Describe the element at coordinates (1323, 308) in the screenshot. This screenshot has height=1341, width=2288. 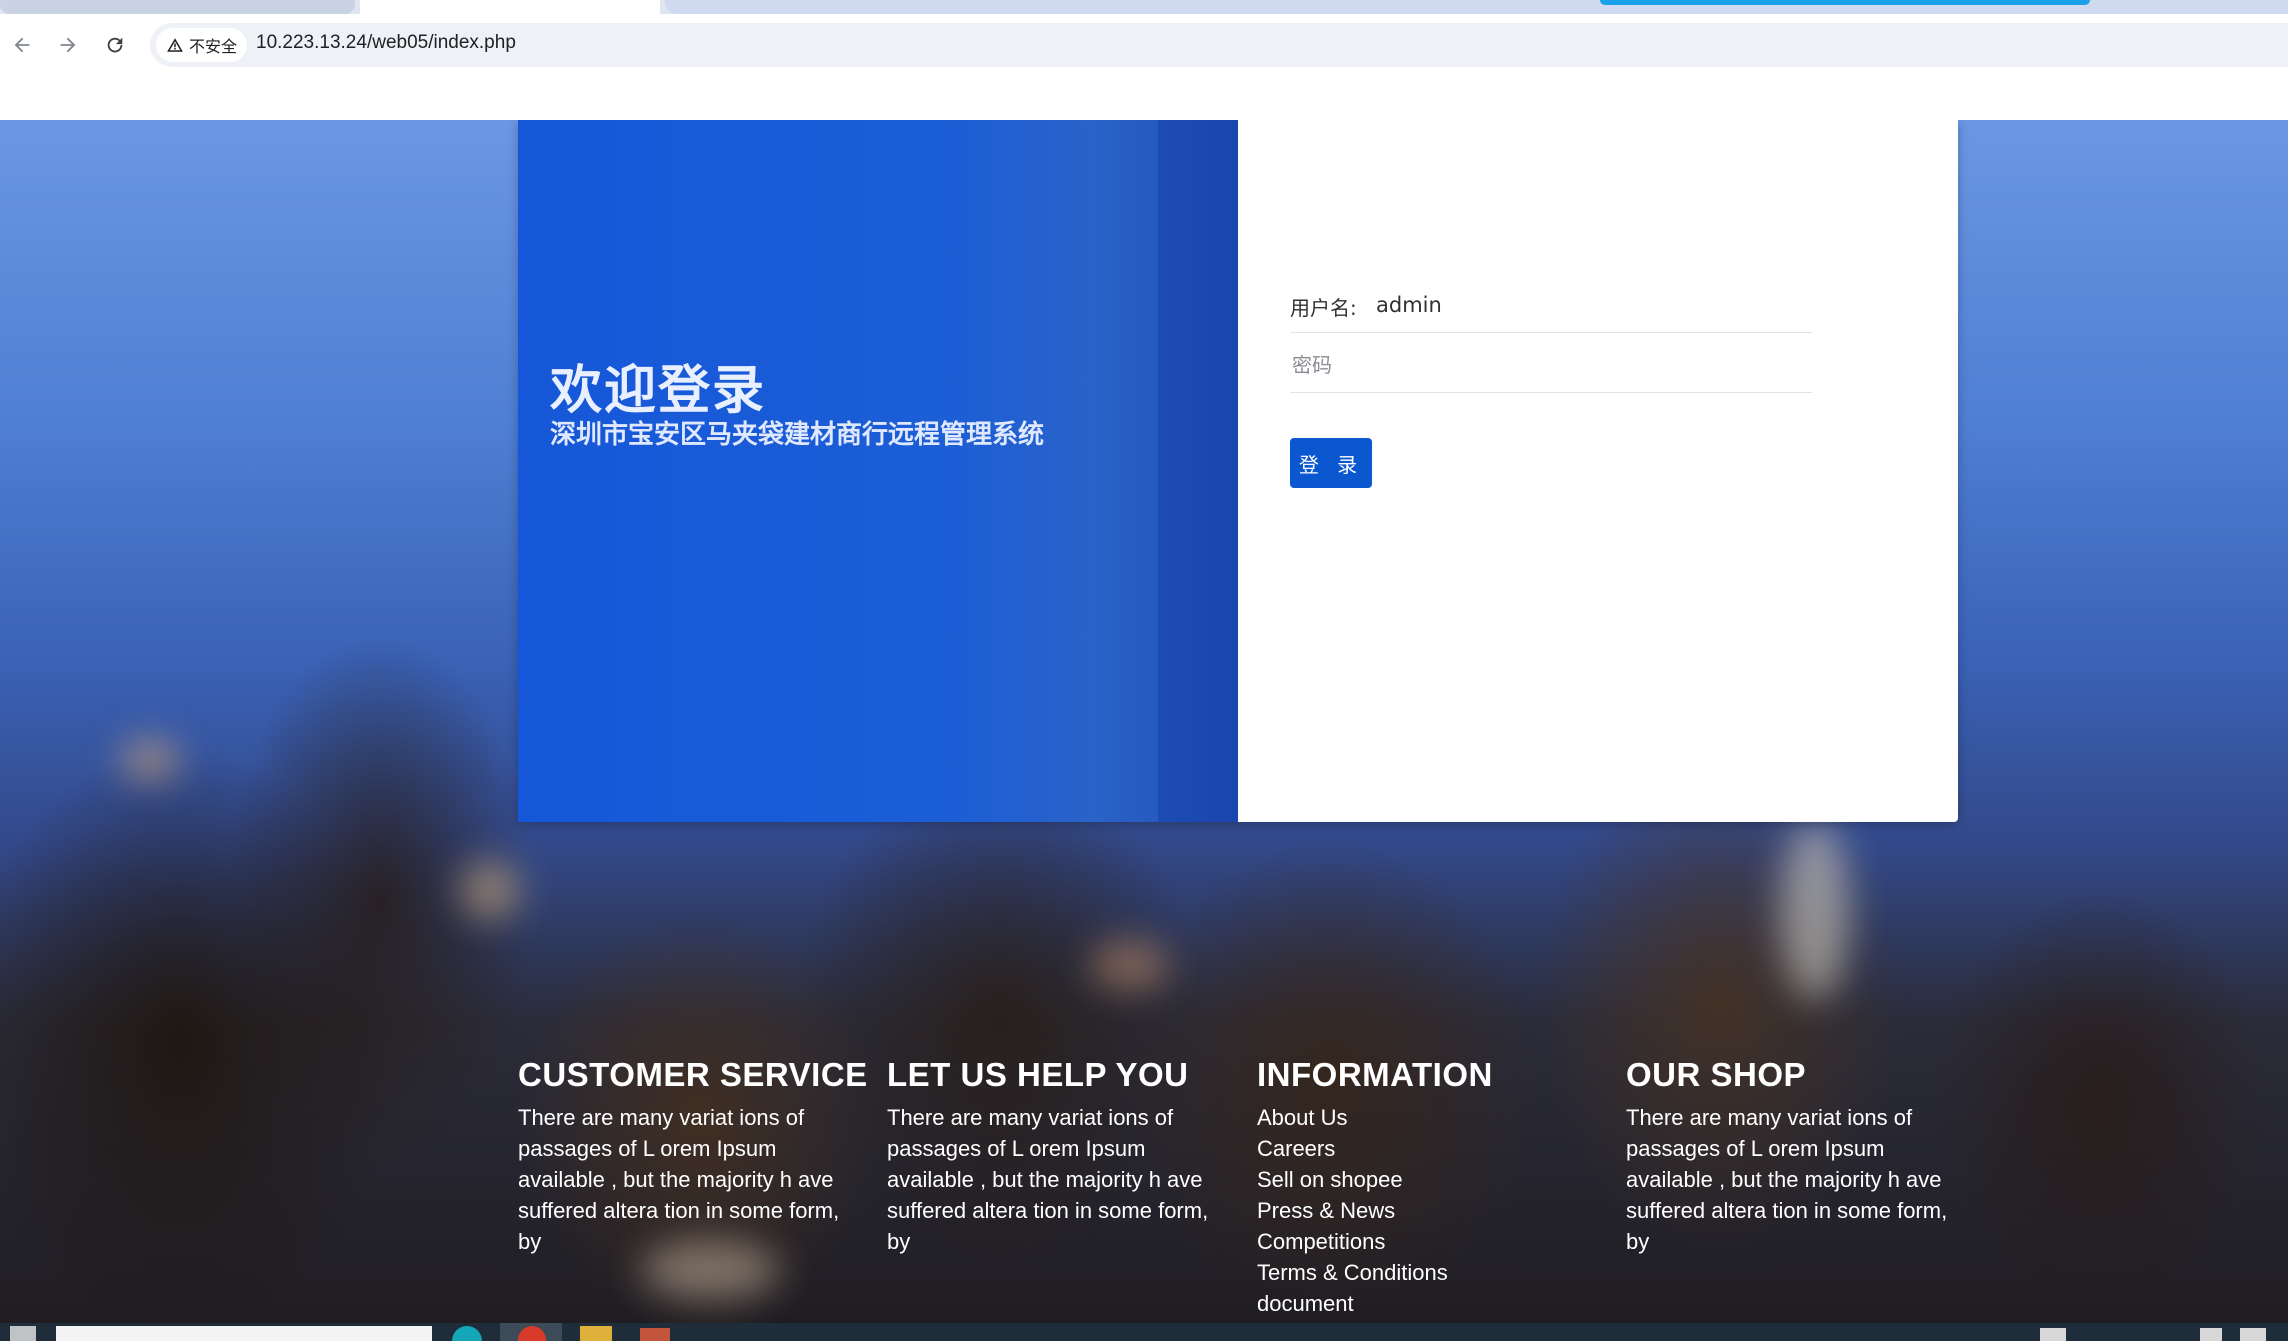
I see `username-label: 用户名:` at that location.